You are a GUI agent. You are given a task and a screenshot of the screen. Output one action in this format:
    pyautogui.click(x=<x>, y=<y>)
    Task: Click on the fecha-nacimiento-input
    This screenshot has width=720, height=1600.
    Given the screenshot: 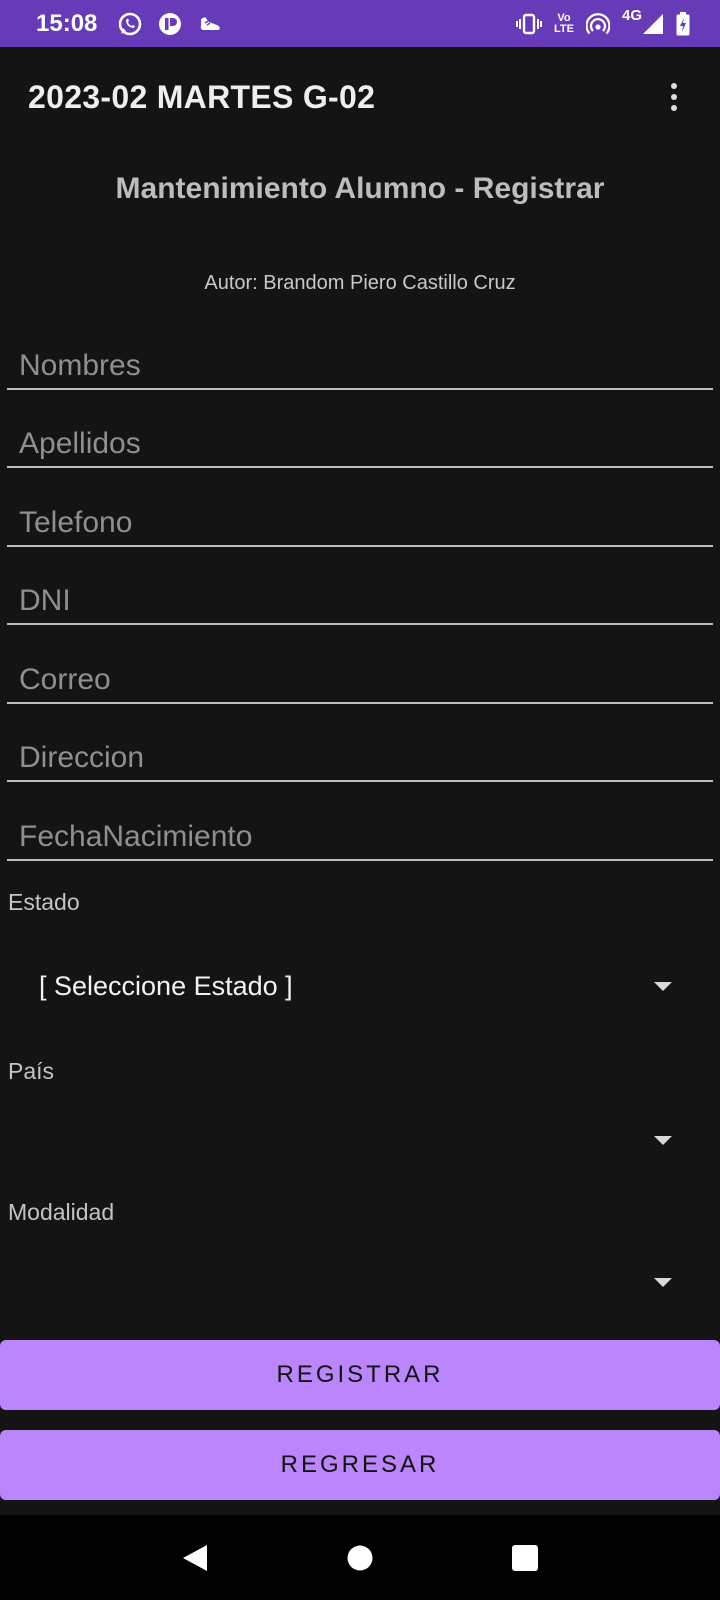 What is the action you would take?
    pyautogui.click(x=360, y=830)
    